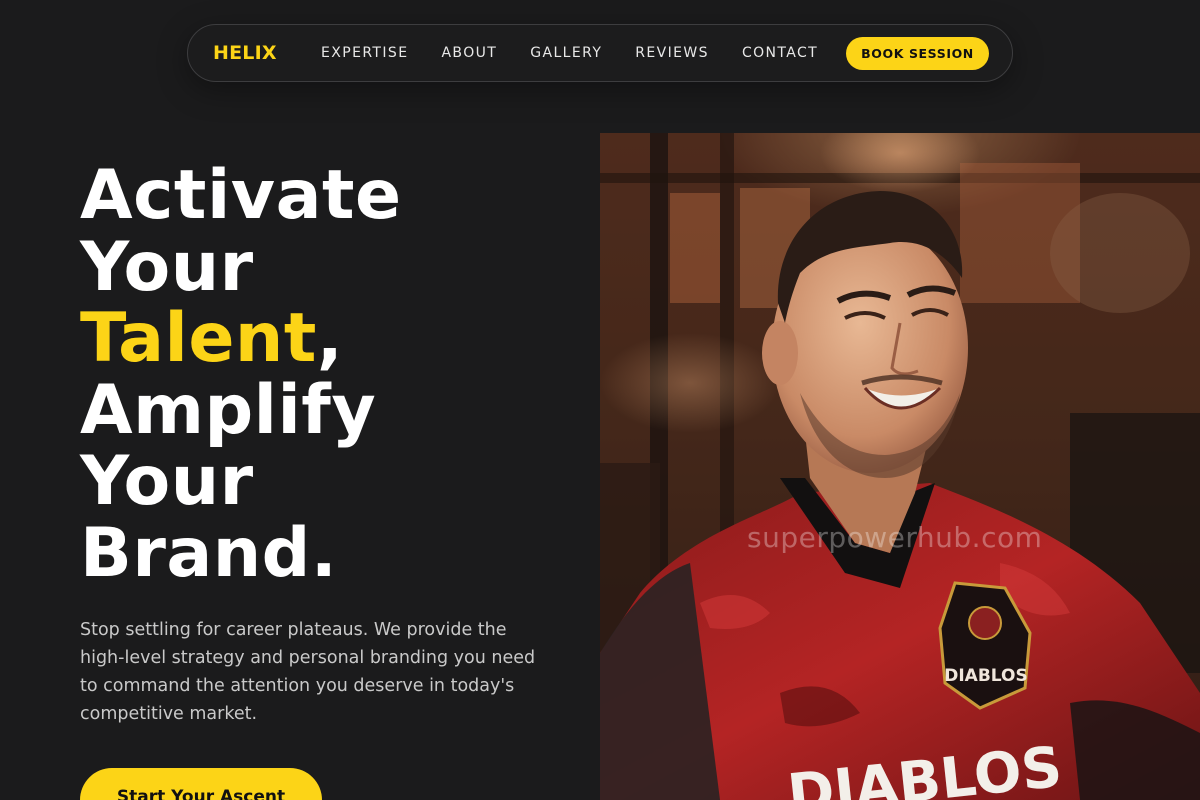  What do you see at coordinates (566, 53) in the screenshot?
I see `nav-link-gallery: GALLERY` at bounding box center [566, 53].